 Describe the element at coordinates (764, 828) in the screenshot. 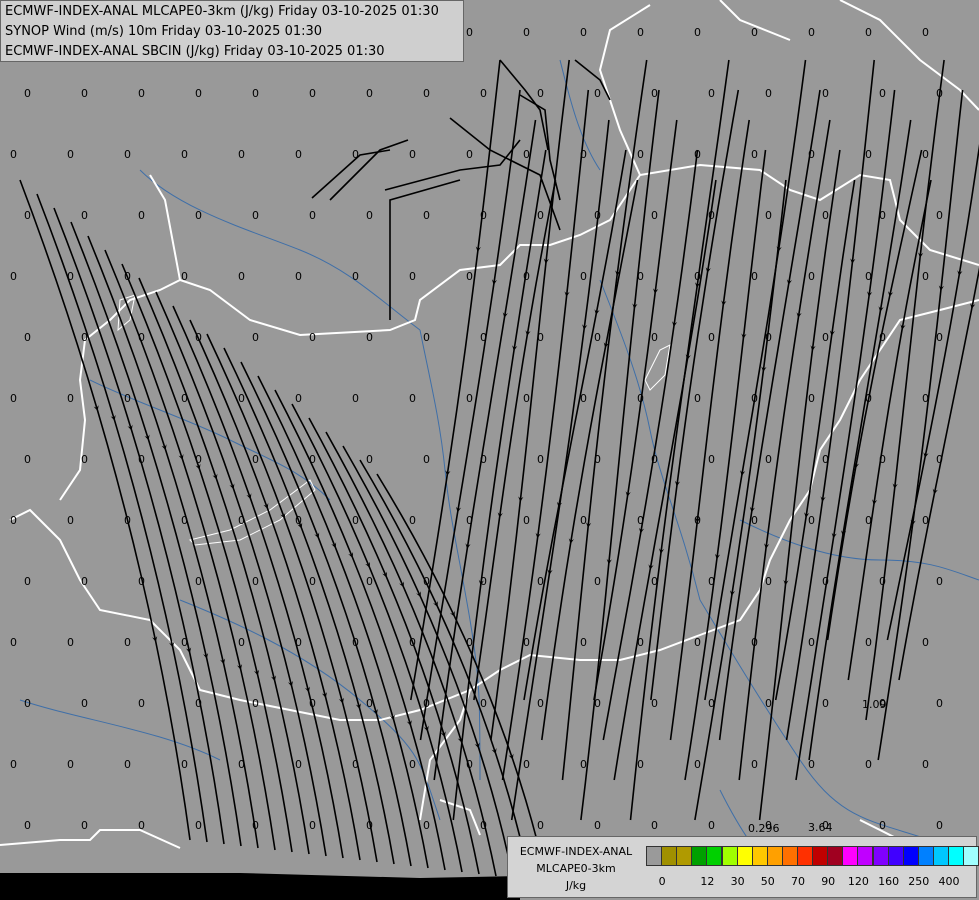

I see `value-label-0-296: 0.296` at that location.